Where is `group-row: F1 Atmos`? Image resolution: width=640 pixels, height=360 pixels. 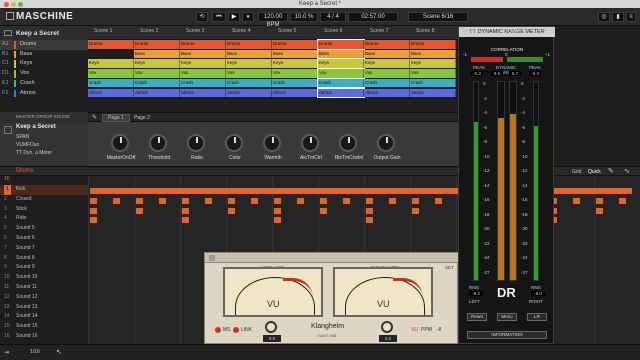
group-row: F1 Atmos is located at coordinates (44, 94).